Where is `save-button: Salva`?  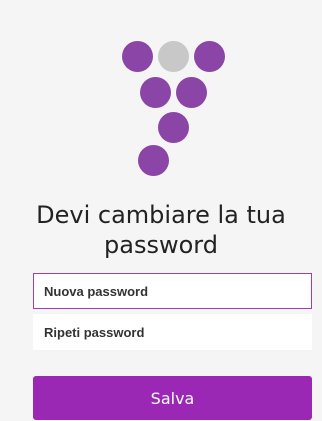 save-button: Salva is located at coordinates (172, 398).